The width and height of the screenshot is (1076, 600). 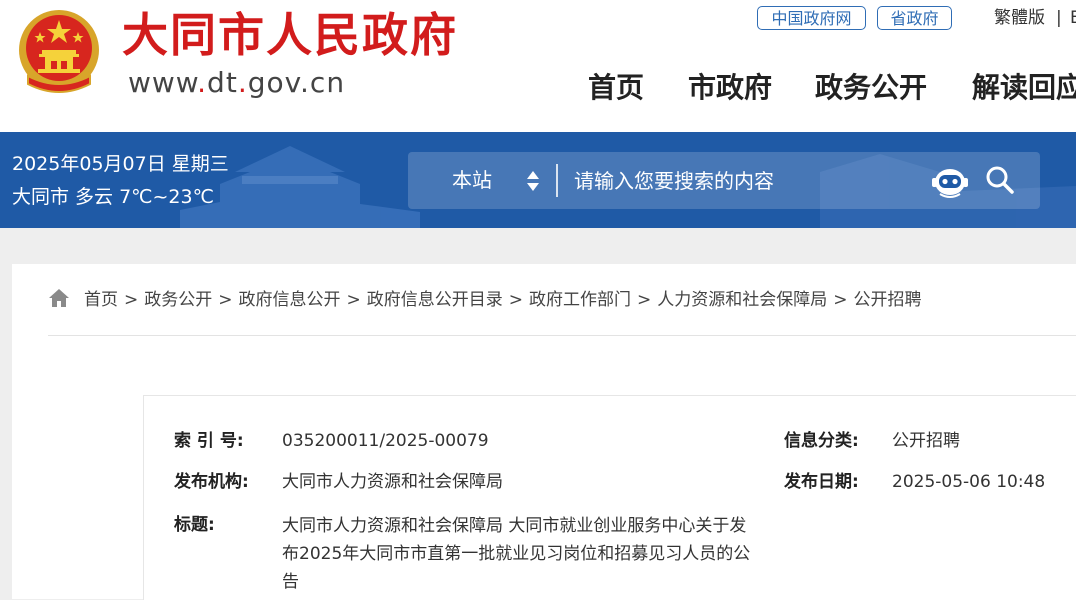 I want to click on breadcrumb-home: 首页, so click(x=101, y=300).